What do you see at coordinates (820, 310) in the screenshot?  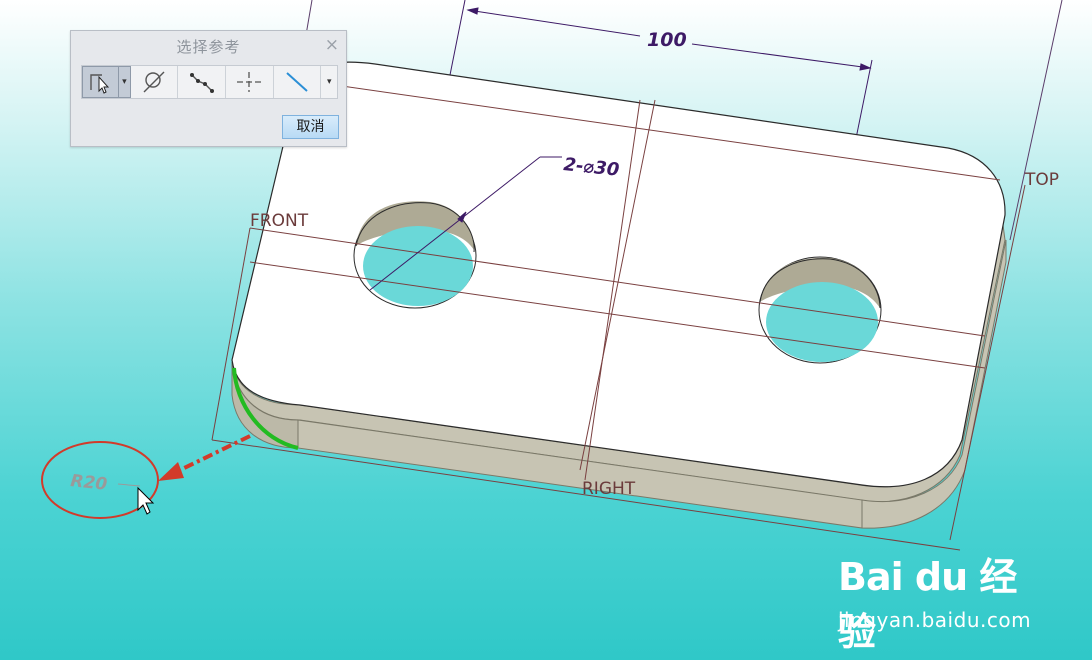 I see `hole-right` at bounding box center [820, 310].